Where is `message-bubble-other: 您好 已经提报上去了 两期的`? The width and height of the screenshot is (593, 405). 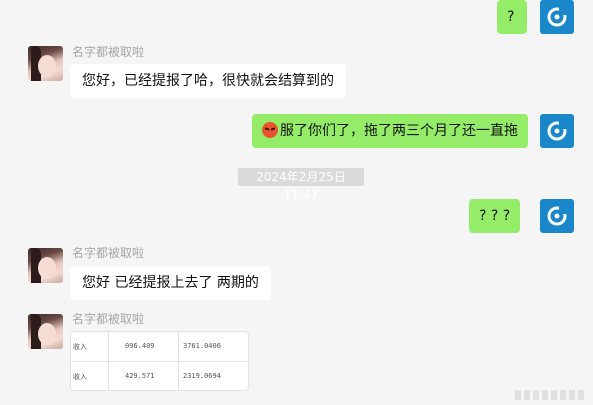 message-bubble-other: 您好 已经提报上去了 两期的 is located at coordinates (170, 283).